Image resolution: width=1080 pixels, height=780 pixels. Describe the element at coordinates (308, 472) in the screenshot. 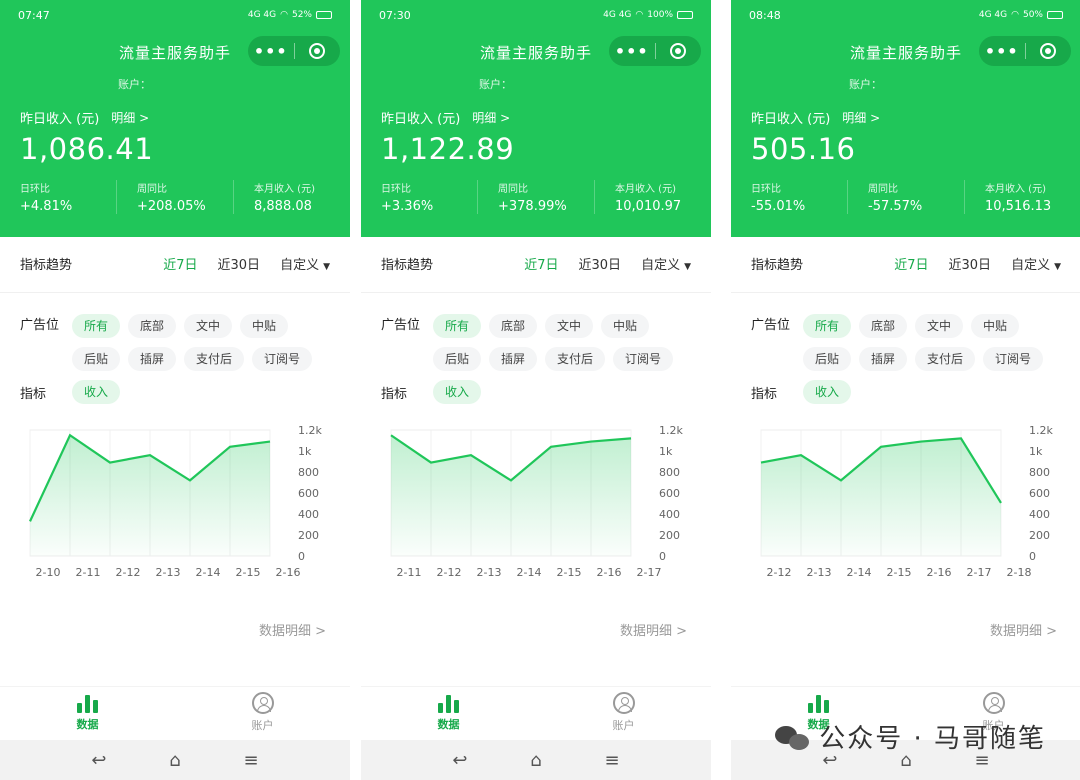

I see `y-tick-label: 800` at that location.